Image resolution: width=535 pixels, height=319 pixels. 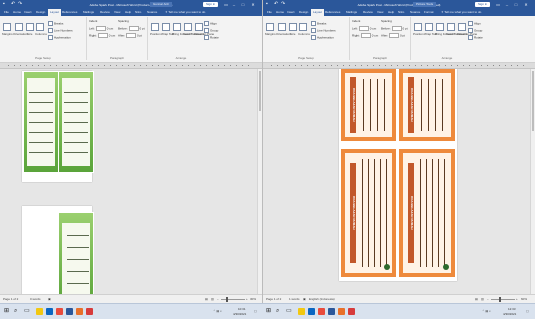 I want to click on tab-nuance: Nuance, so click(x=152, y=12).